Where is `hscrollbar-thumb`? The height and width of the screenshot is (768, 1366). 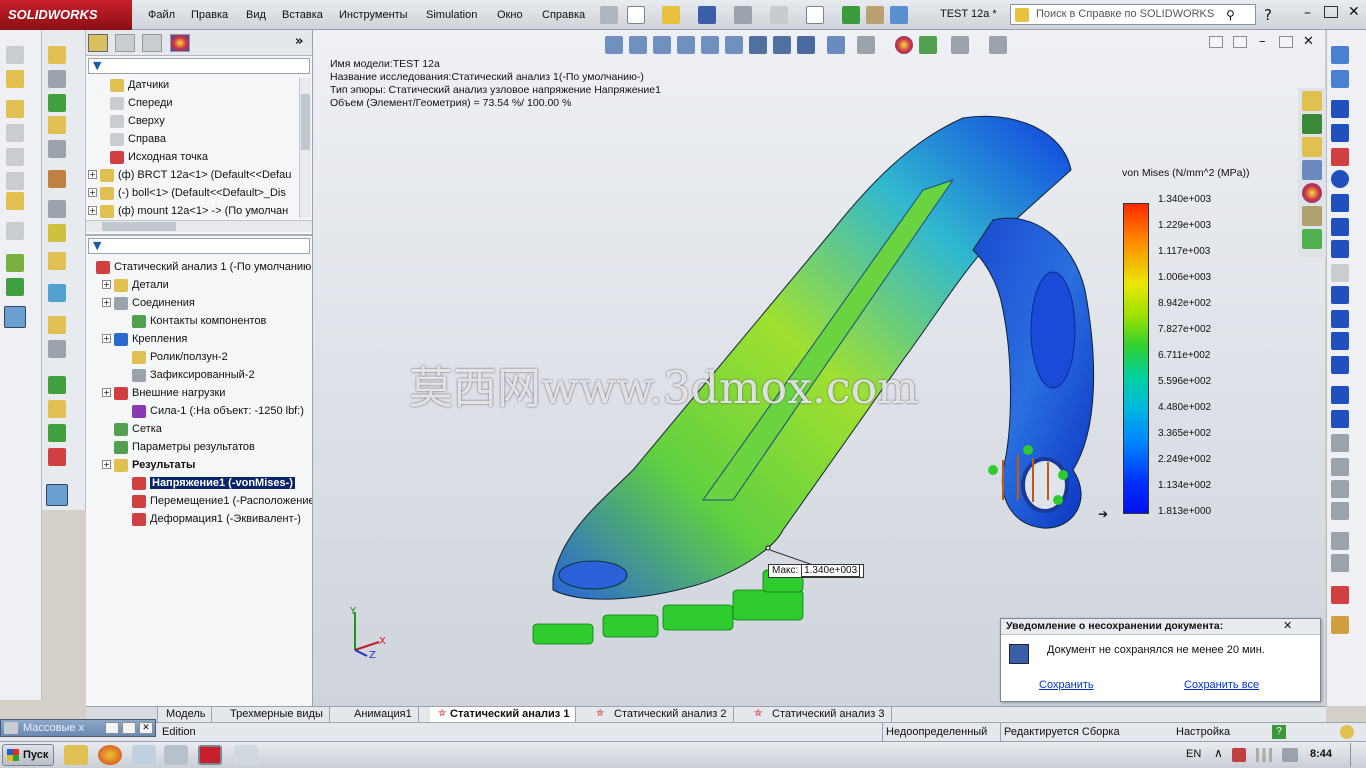 hscrollbar-thumb is located at coordinates (139, 226).